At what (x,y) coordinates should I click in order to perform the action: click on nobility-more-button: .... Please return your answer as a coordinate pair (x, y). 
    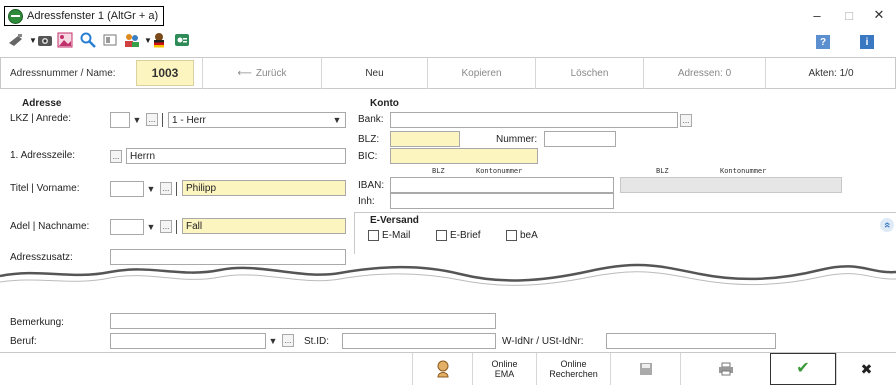
    Looking at the image, I should click on (166, 226).